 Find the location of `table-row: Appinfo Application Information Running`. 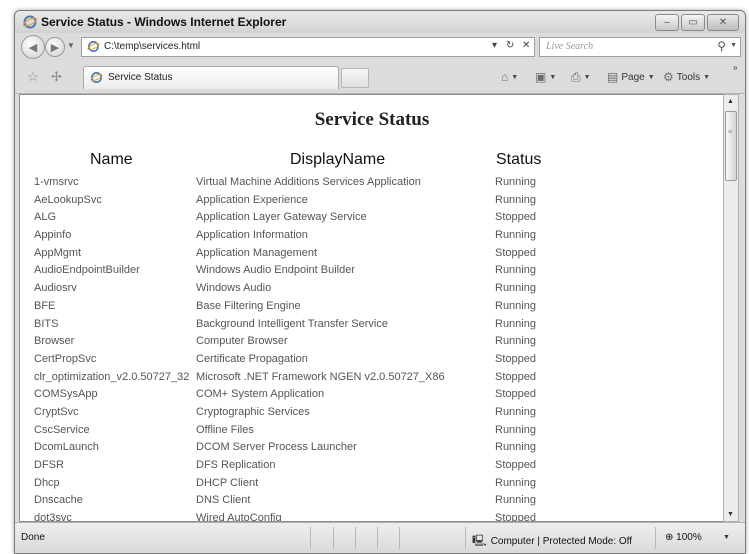

table-row: Appinfo Application Information Running is located at coordinates (372, 236).